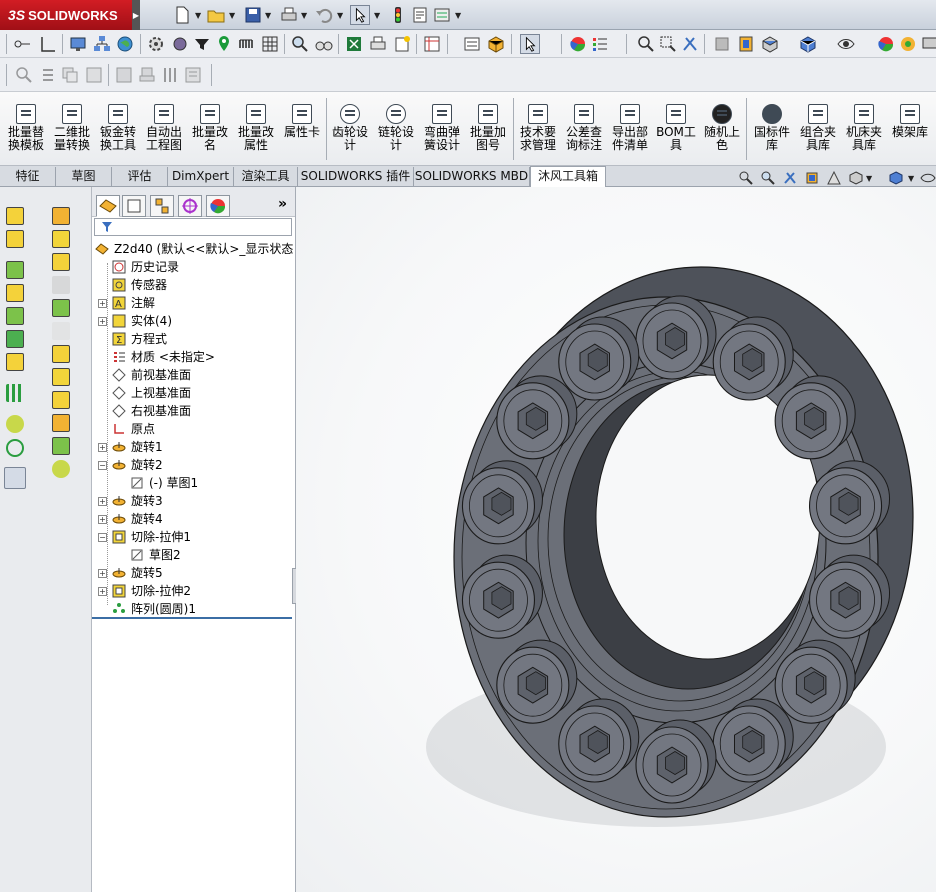 Image resolution: width=936 pixels, height=892 pixels. I want to click on gear-settings-icon, so click(180, 44).